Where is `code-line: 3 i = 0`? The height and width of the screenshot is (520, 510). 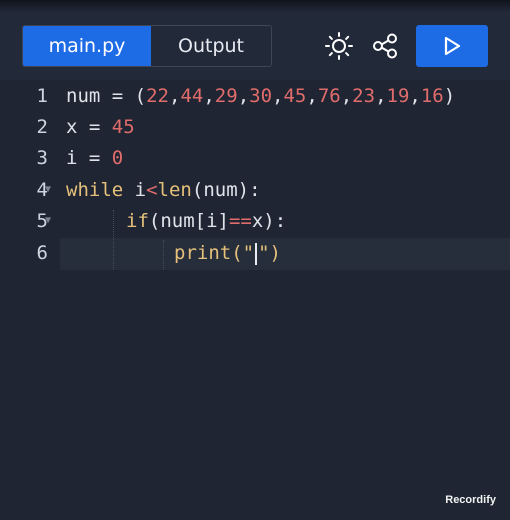 code-line: 3 i = 0 is located at coordinates (255, 158).